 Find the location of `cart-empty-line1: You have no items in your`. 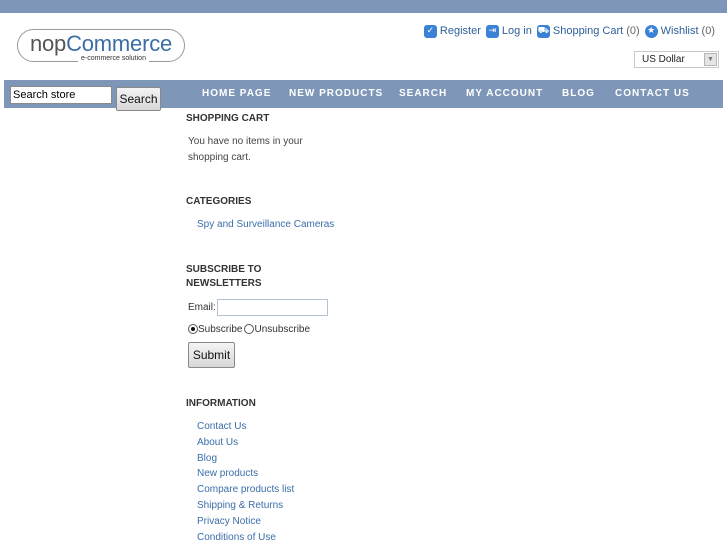

cart-empty-line1: You have no items in your is located at coordinates (245, 141).